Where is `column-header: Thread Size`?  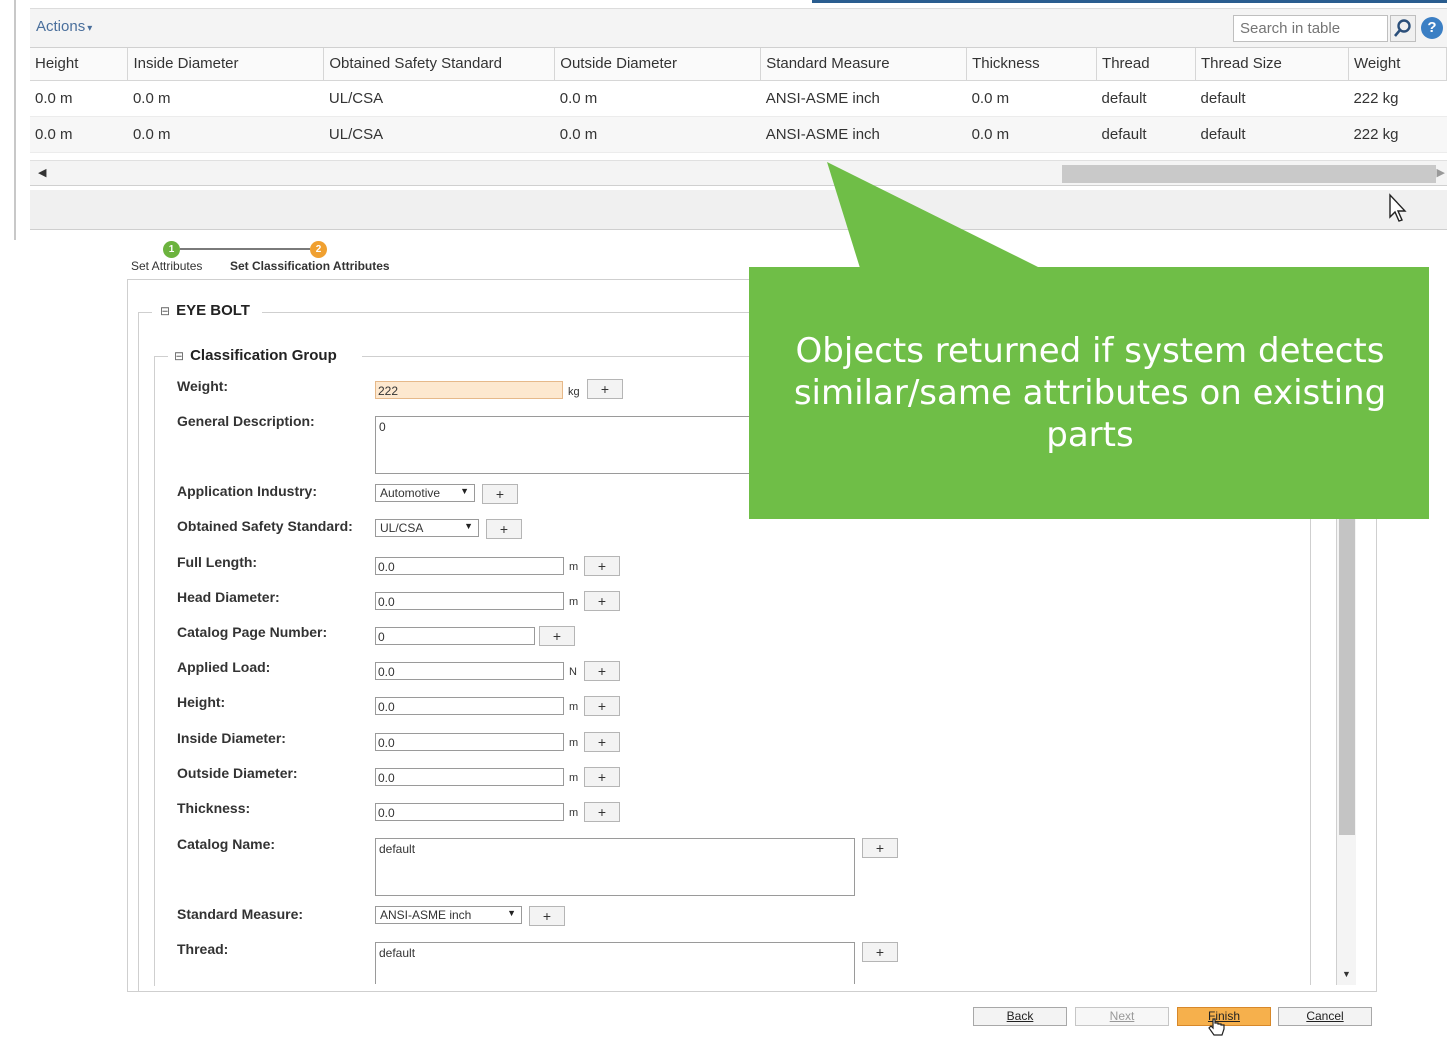 column-header: Thread Size is located at coordinates (1272, 64).